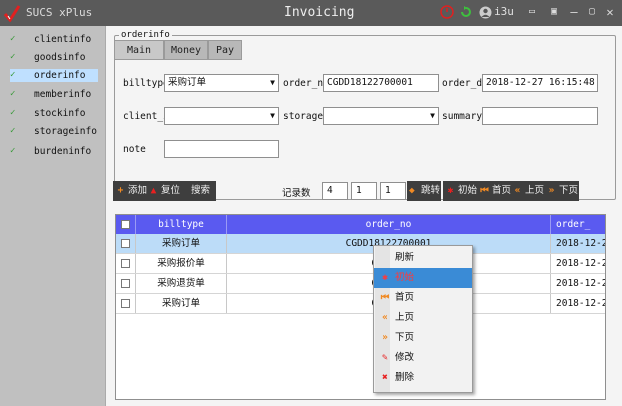  Describe the element at coordinates (495, 191) in the screenshot. I see `home-page-button: ⏮ 首页` at that location.